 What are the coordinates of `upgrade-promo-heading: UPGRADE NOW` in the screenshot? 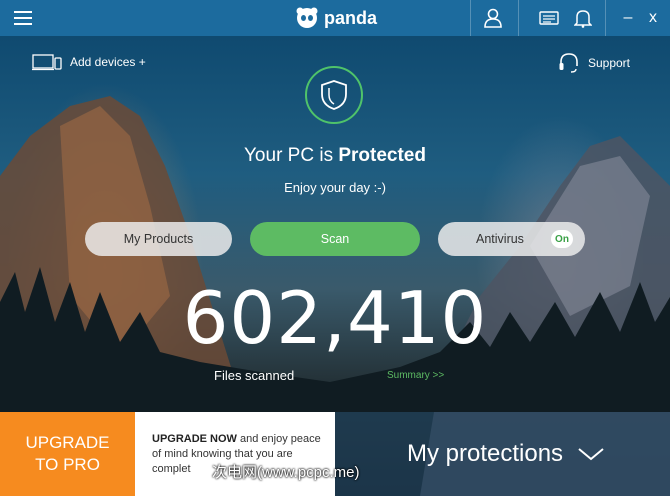 It's located at (194, 439).